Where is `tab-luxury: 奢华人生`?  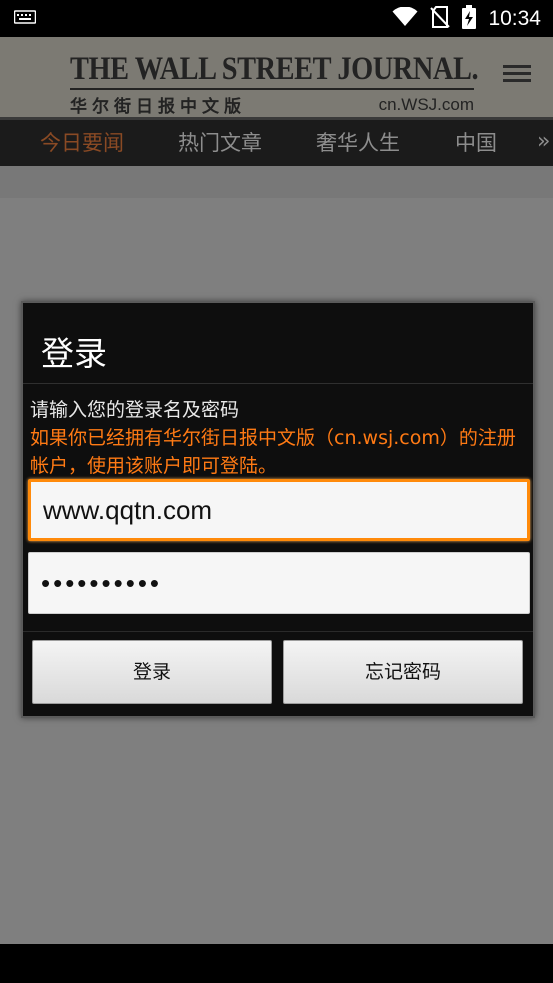
tab-luxury: 奢华人生 is located at coordinates (358, 143).